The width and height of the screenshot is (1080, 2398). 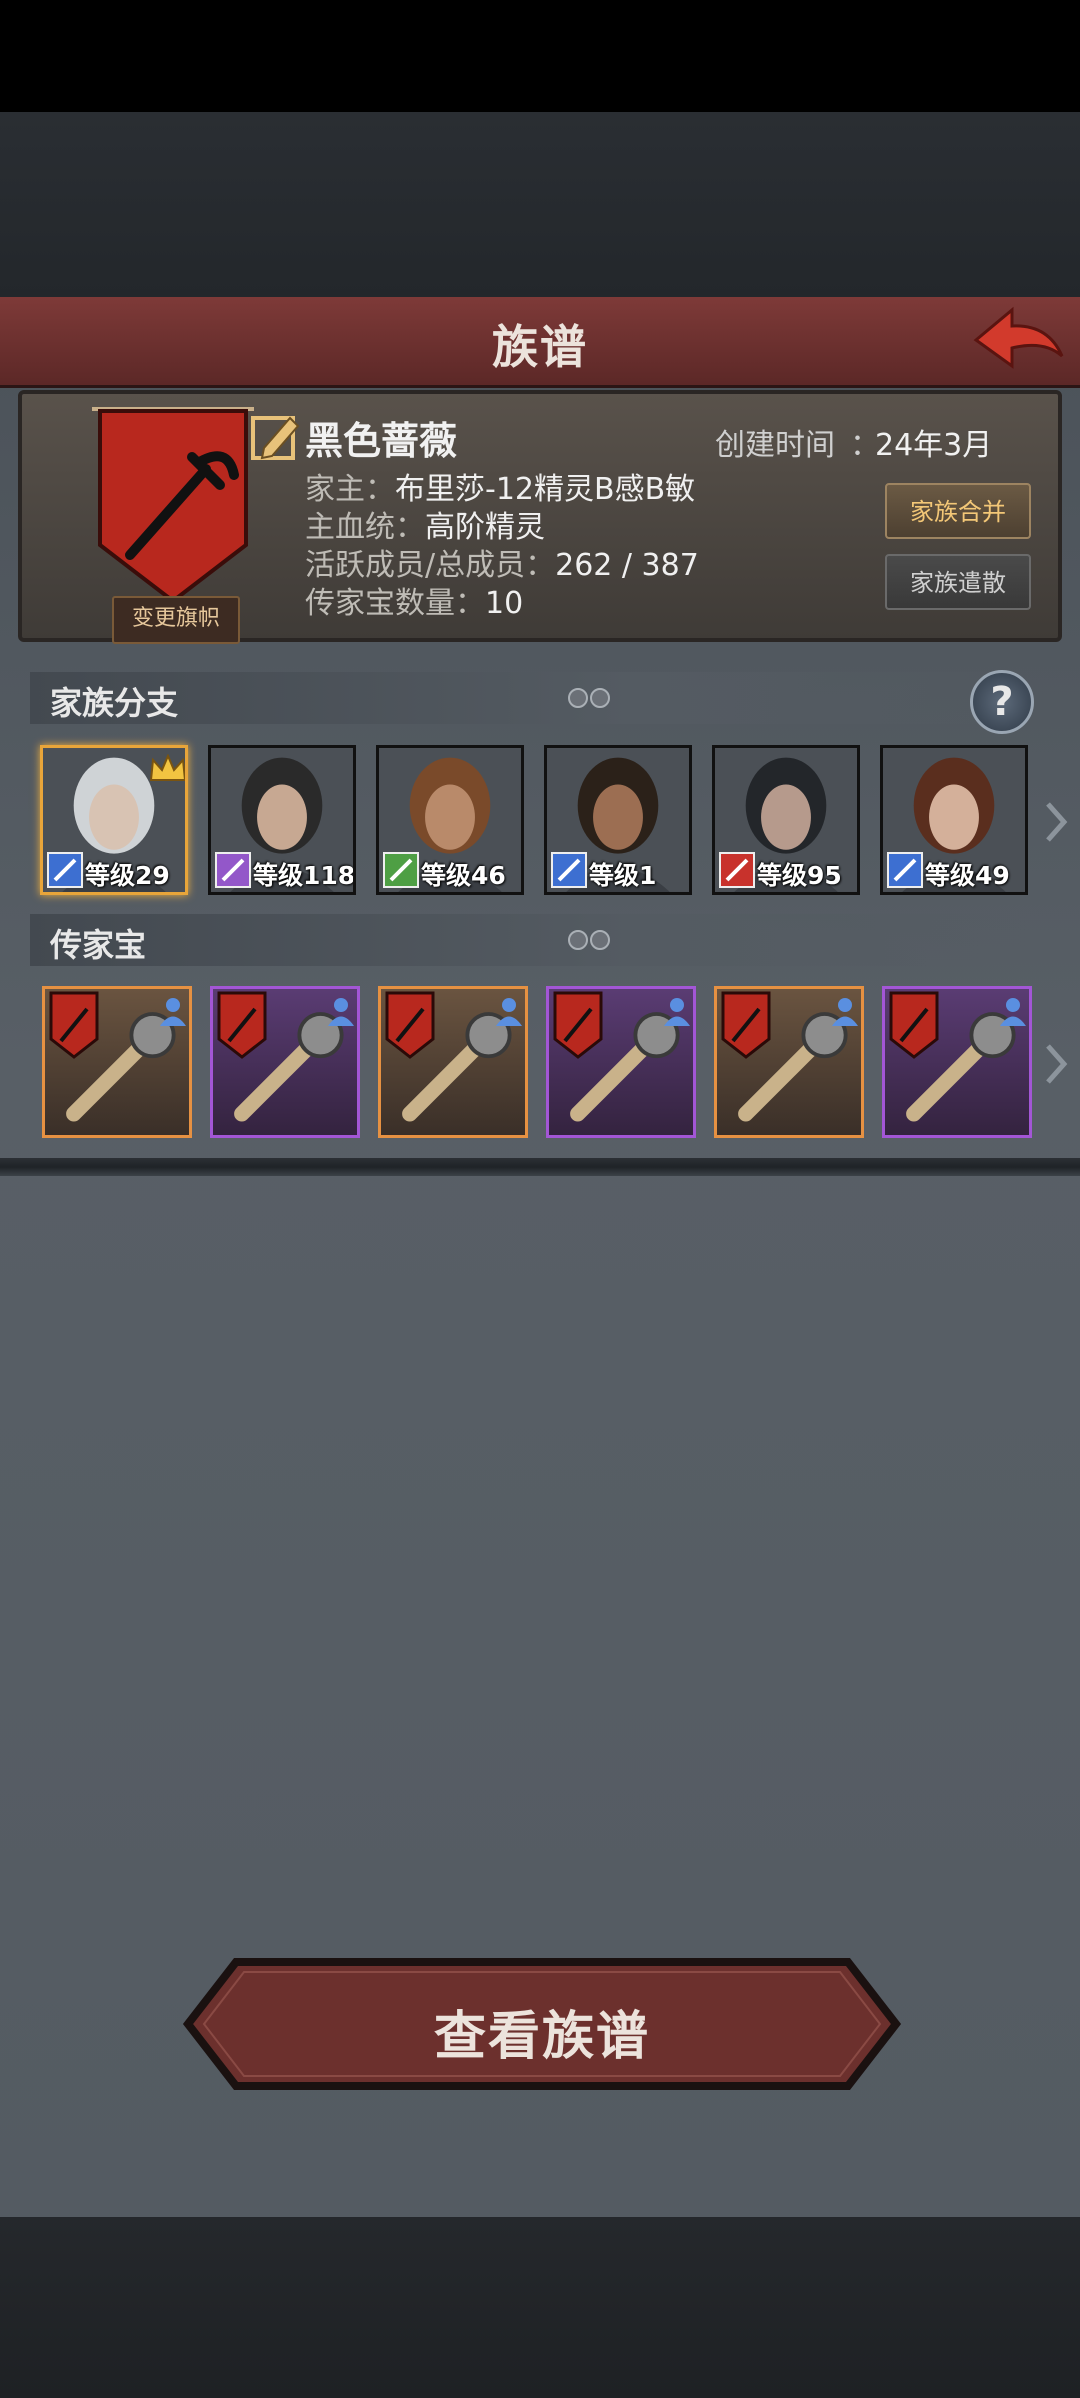 I want to click on heirlooms-section-header: 传家宝, so click(x=530, y=940).